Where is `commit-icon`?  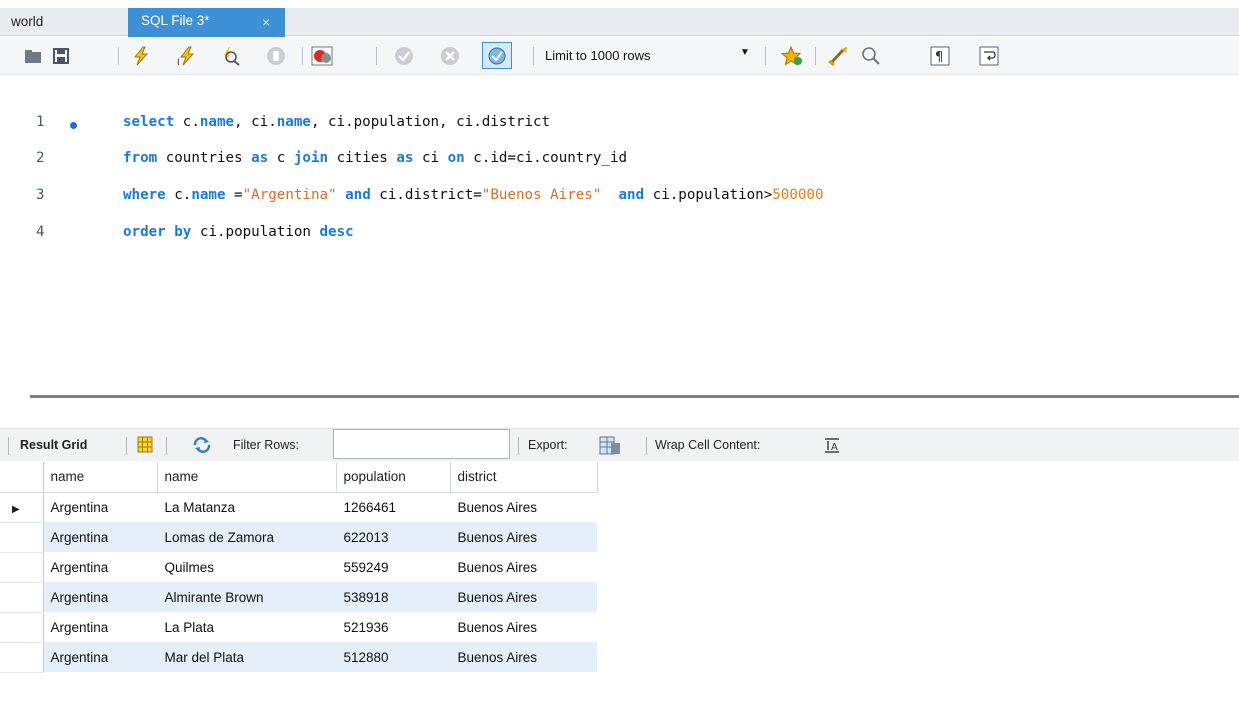
commit-icon is located at coordinates (404, 56).